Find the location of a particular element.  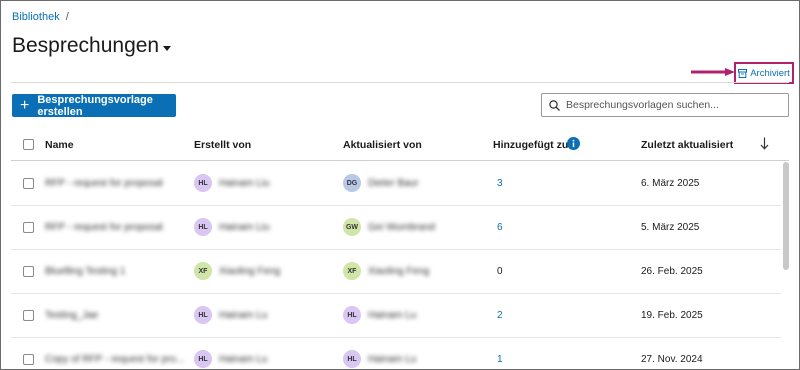

column-header-created-by: Erstellt von is located at coordinates (222, 145).